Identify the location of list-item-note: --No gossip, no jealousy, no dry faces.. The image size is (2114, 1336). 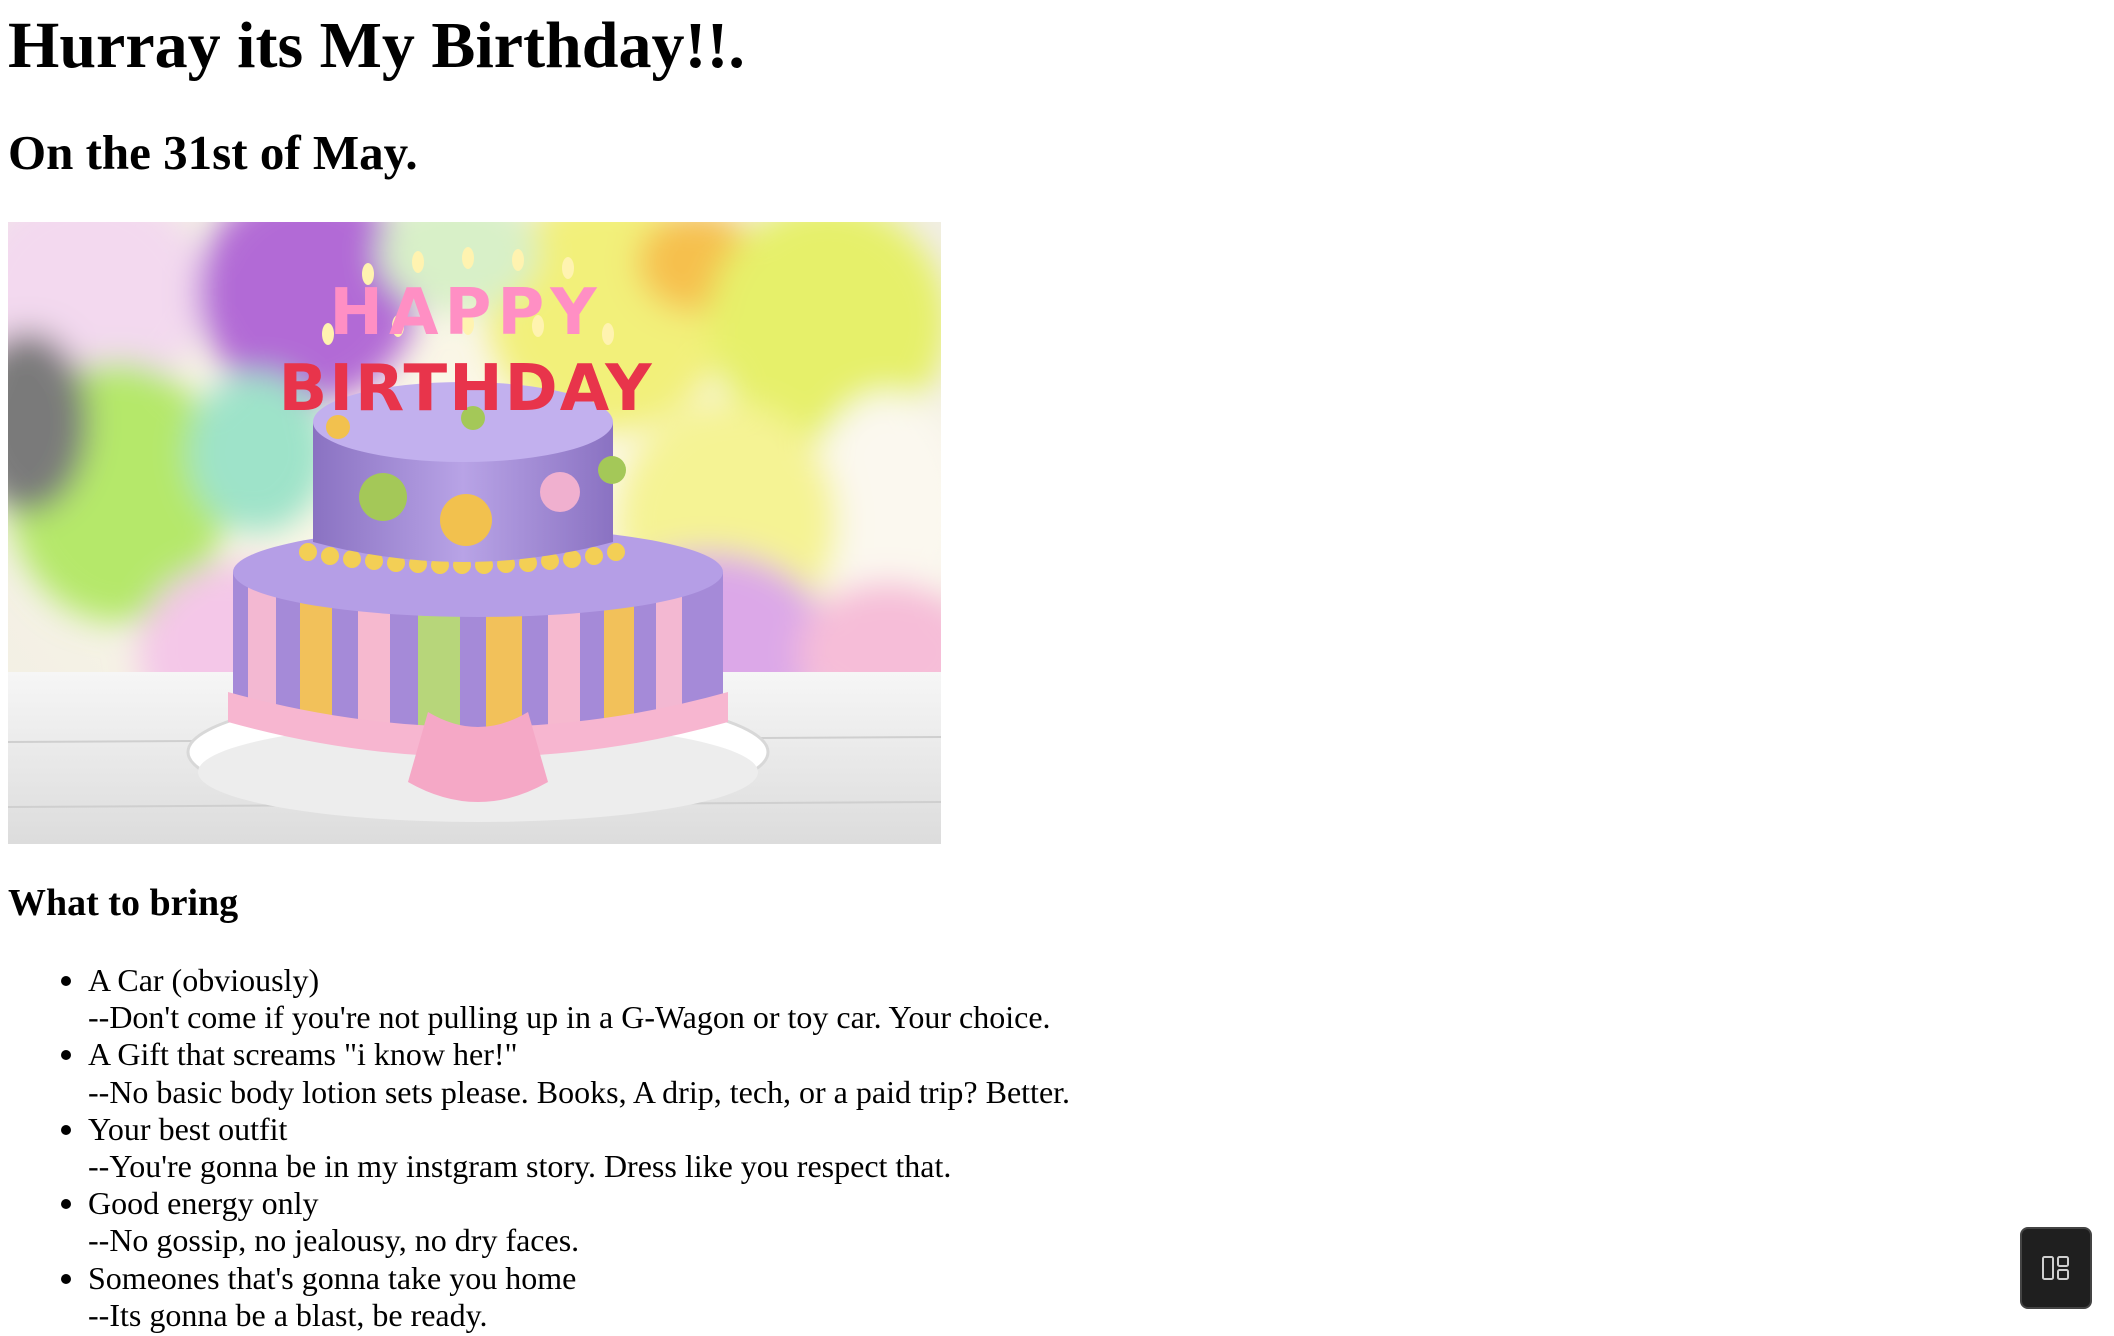
(334, 1240).